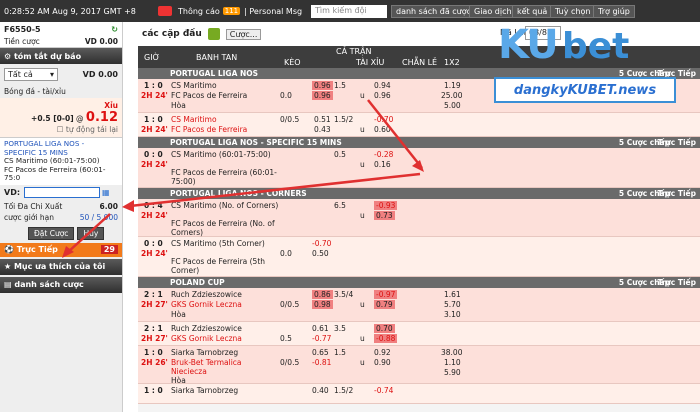 The height and width of the screenshot is (412, 700). I want to click on handicap-home-odds: 0.86, so click(322, 294).